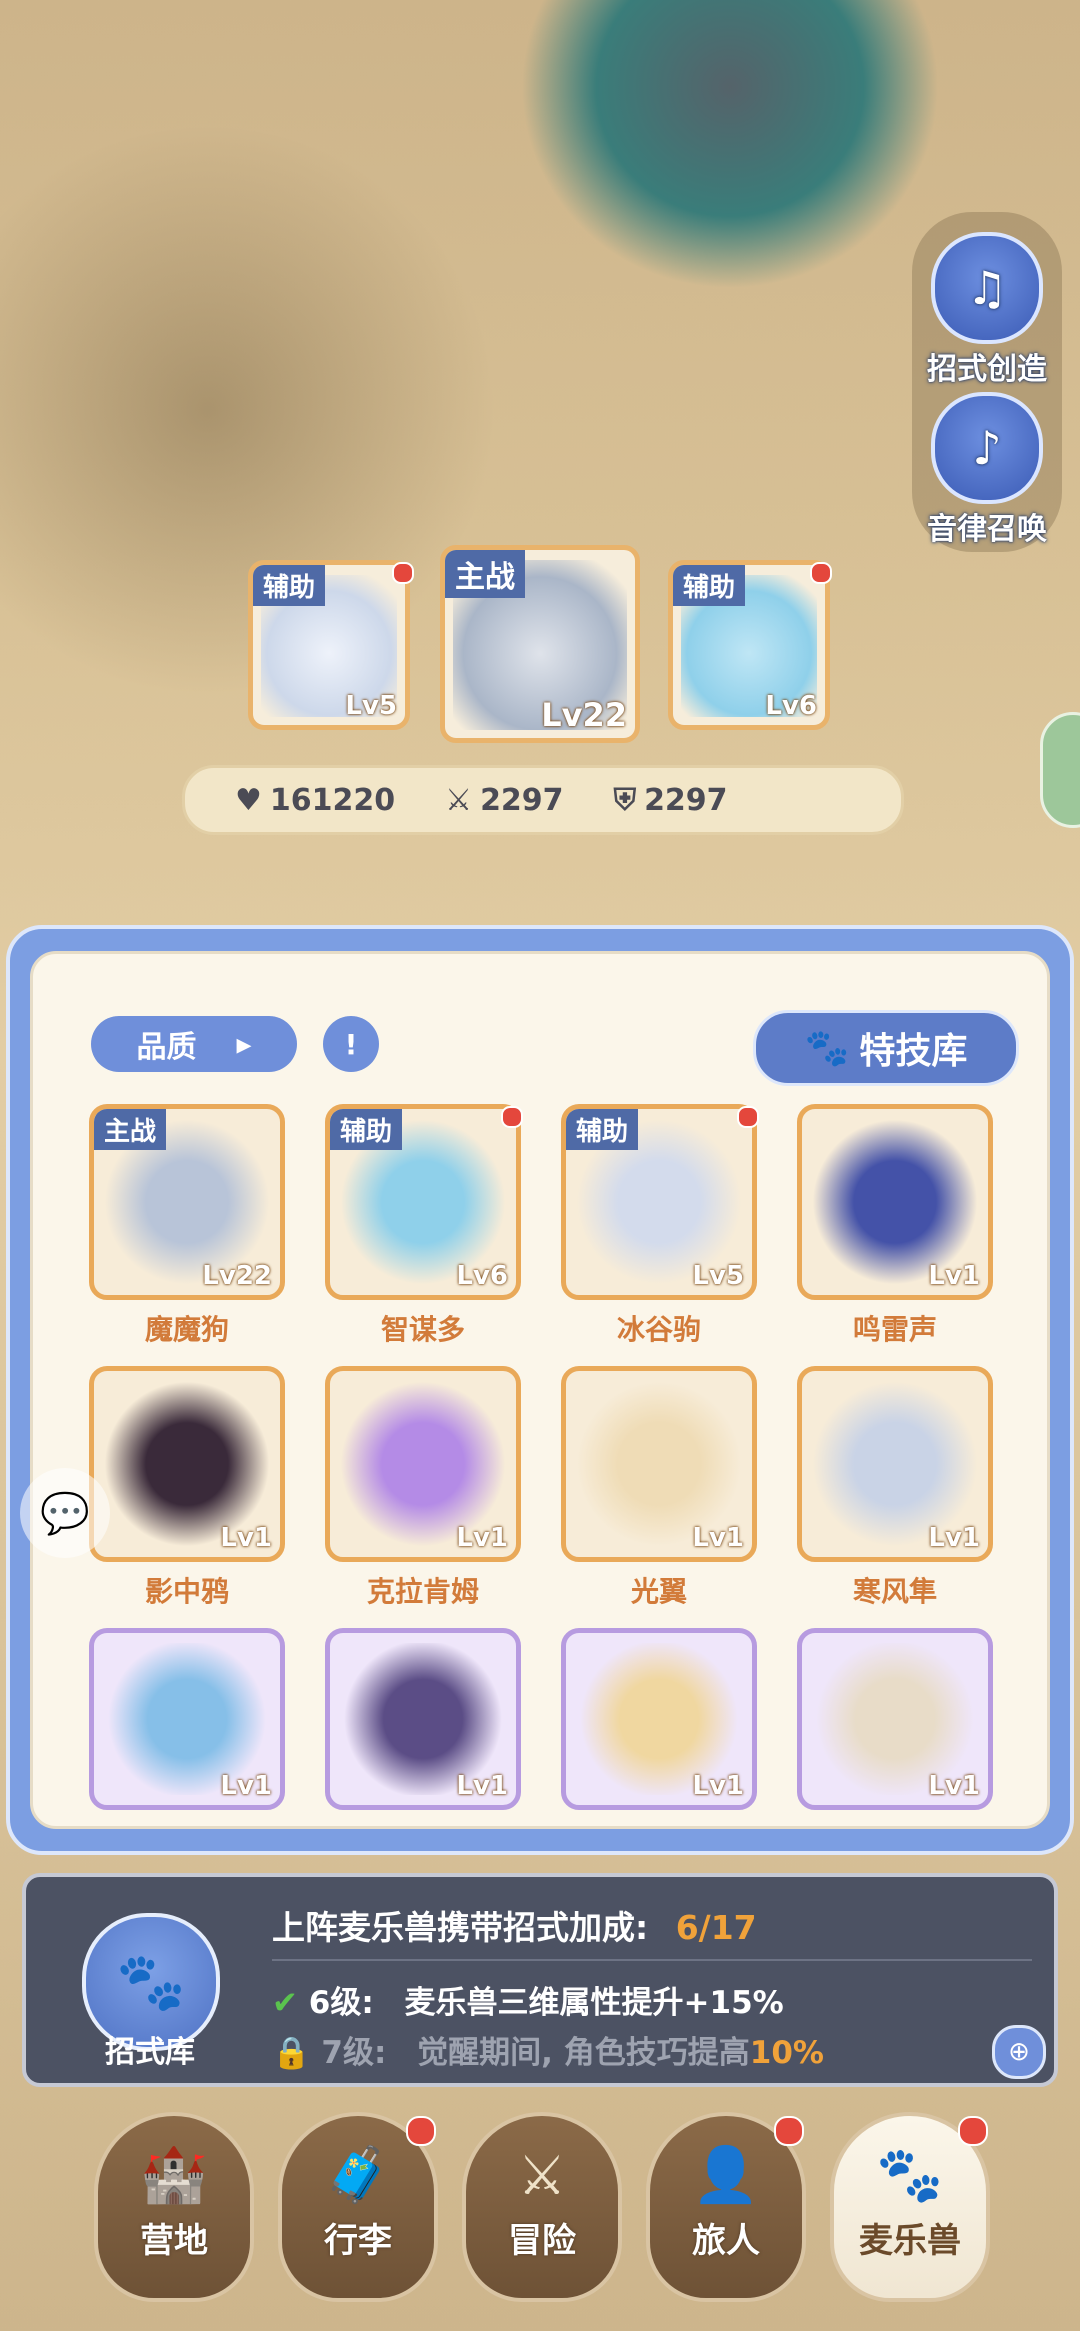  I want to click on pet-level: Lv5, so click(718, 1276).